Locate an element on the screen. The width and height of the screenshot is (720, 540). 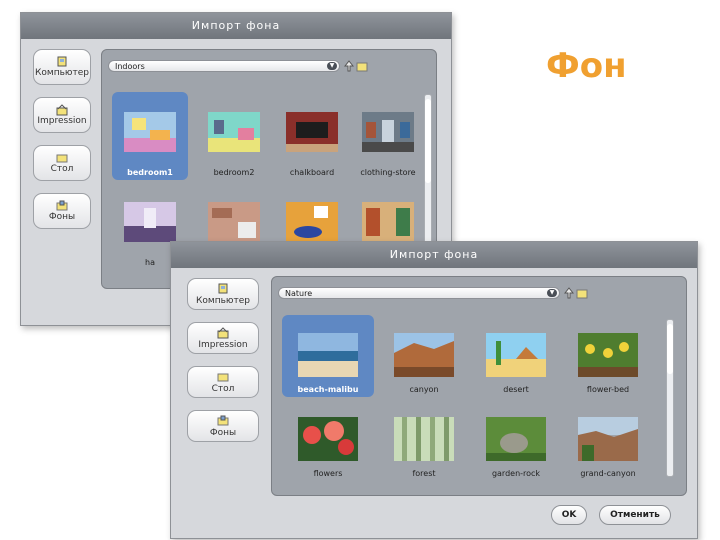
item-label: flower-bed is located at coordinates (608, 389).